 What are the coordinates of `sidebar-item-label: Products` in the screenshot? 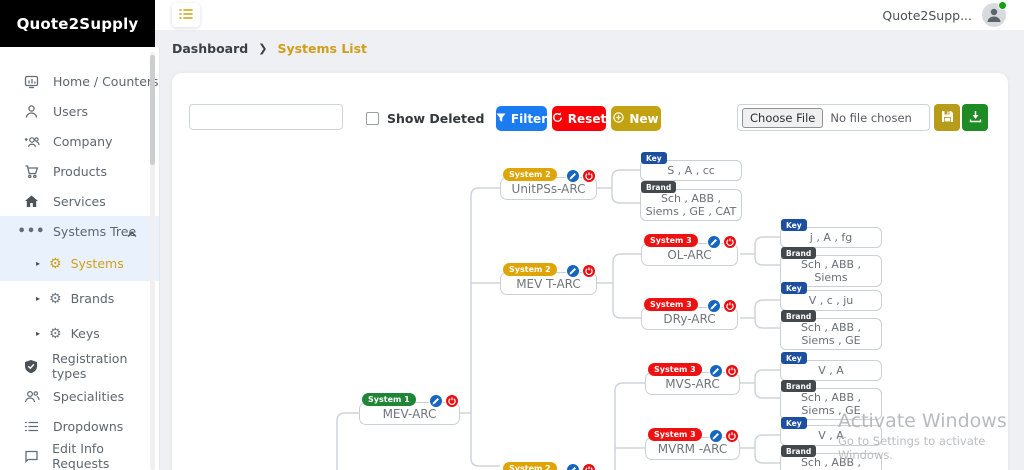 It's located at (80, 171).